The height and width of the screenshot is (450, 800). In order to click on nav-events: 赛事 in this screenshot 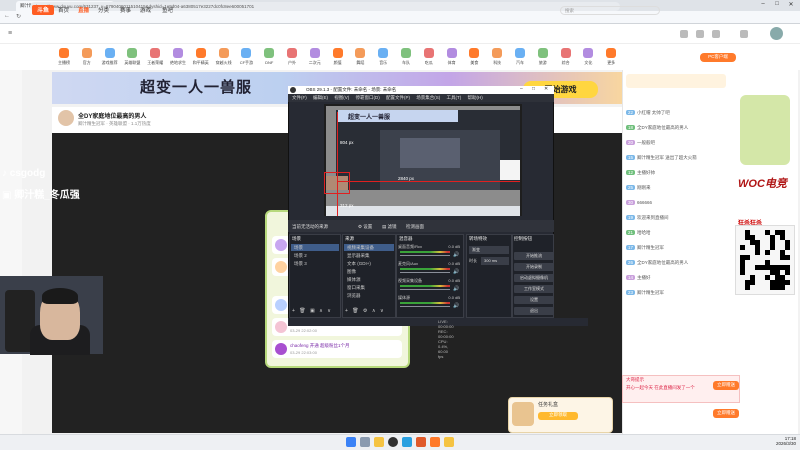, I will do `click(125, 10)`.